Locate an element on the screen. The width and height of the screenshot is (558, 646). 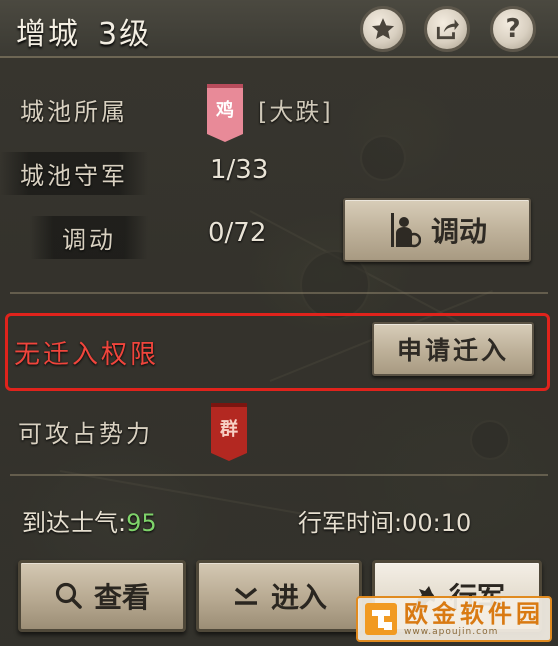
attackable-faction-label: 可攻占势力 is located at coordinates (85, 434).